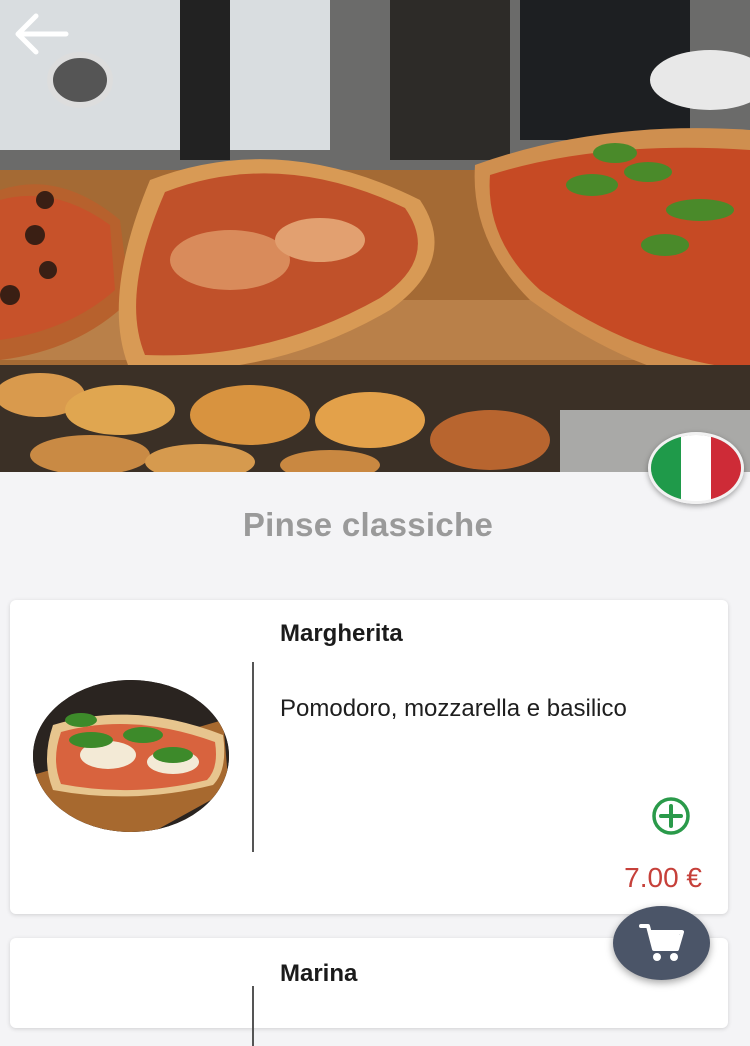 The image size is (750, 1046). I want to click on language-switch-button, so click(696, 468).